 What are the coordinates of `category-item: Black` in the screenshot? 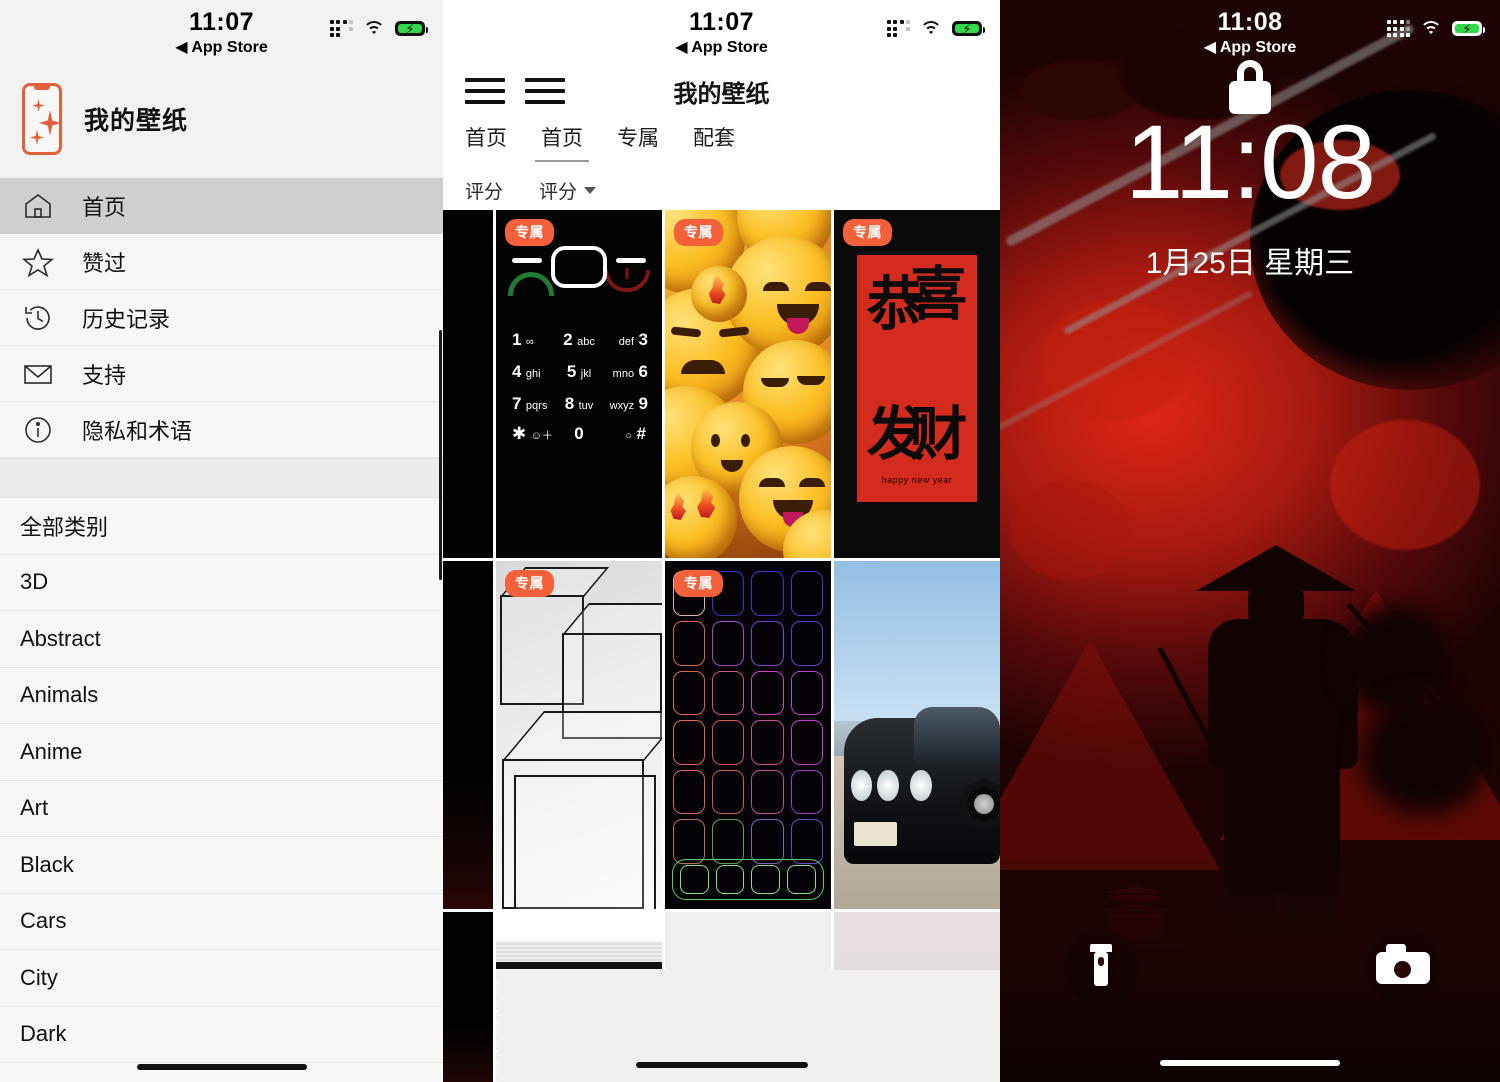 It's located at (221, 865).